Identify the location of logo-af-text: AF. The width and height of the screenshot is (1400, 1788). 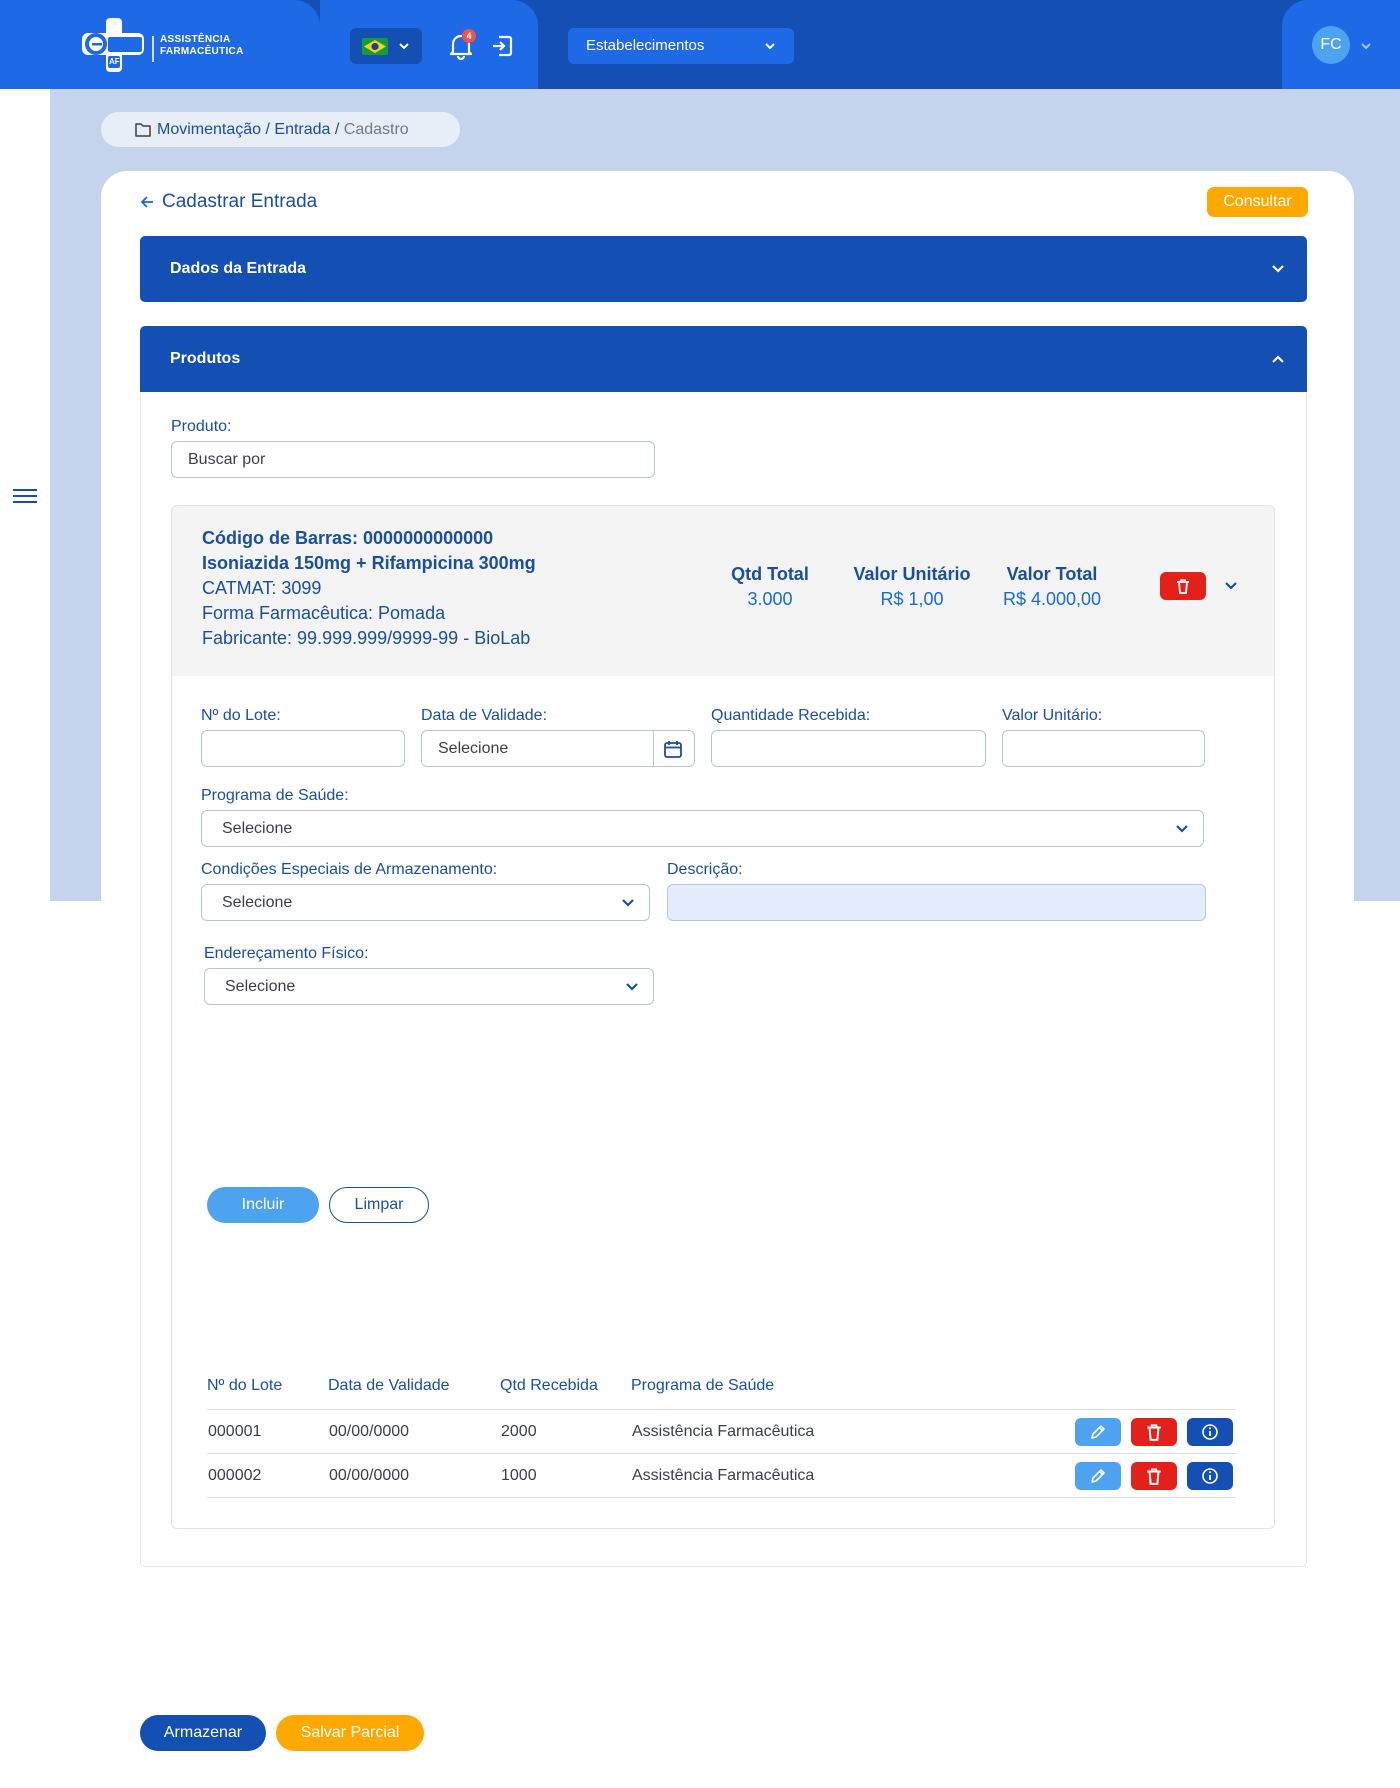
(114, 61).